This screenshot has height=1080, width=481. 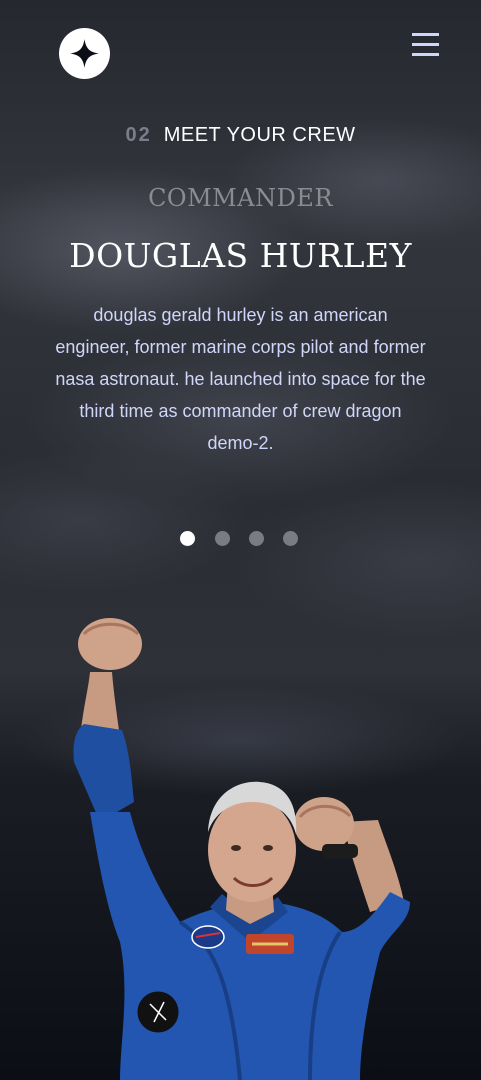 What do you see at coordinates (240, 198) in the screenshot?
I see `crew-role: COMMANDER` at bounding box center [240, 198].